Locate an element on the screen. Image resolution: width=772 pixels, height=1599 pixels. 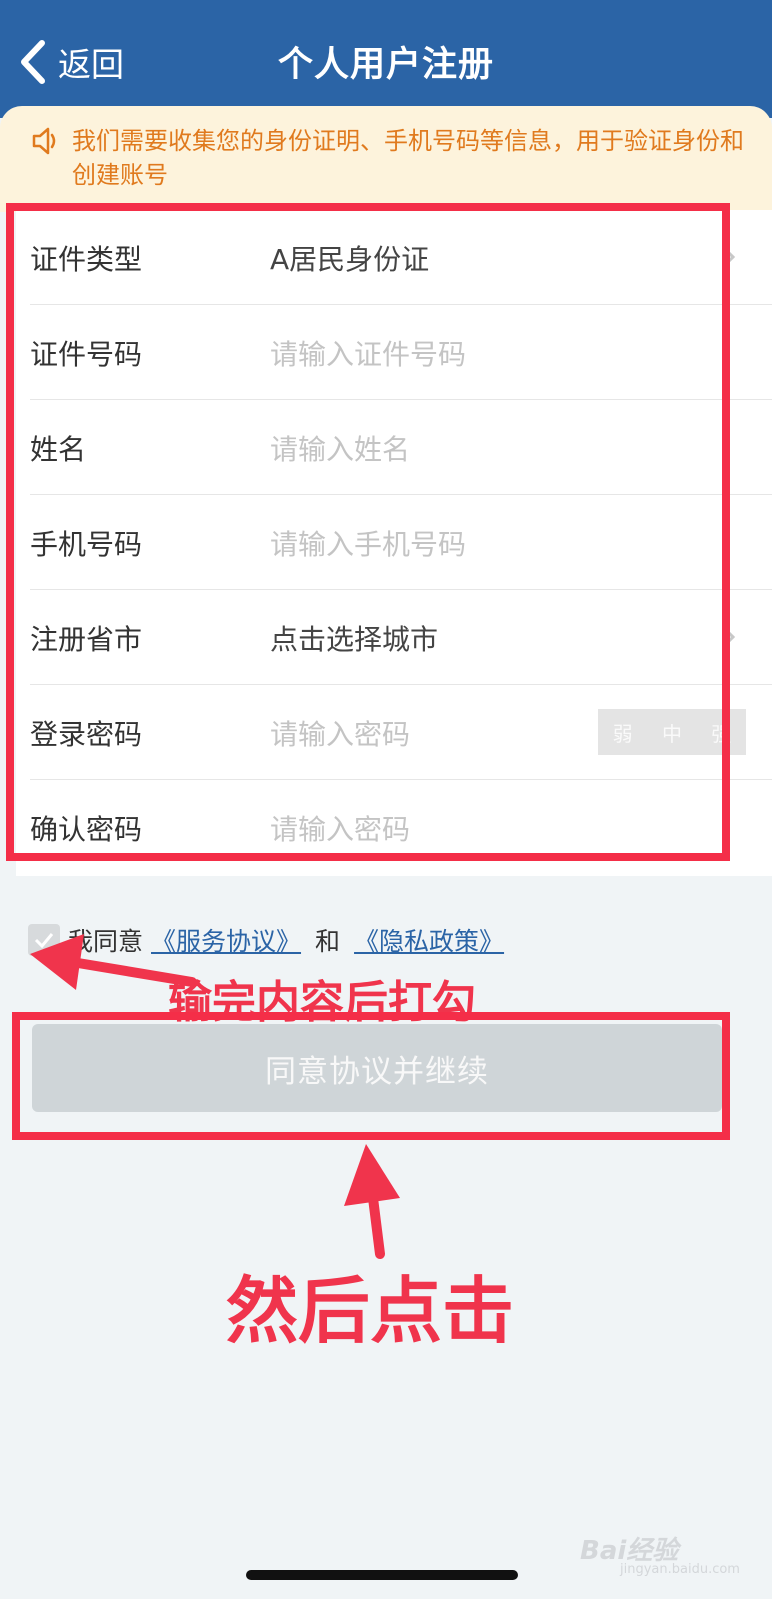
nav-bar: 返回 个人用户注册 is located at coordinates (386, 59).